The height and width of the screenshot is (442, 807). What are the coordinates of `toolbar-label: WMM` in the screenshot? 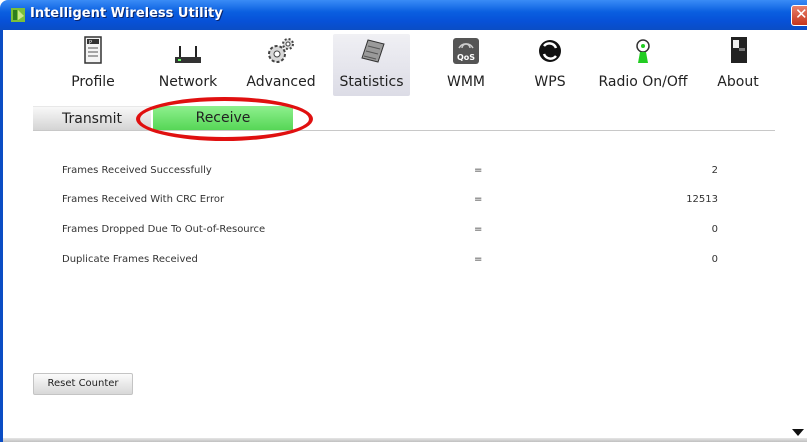 It's located at (465, 82).